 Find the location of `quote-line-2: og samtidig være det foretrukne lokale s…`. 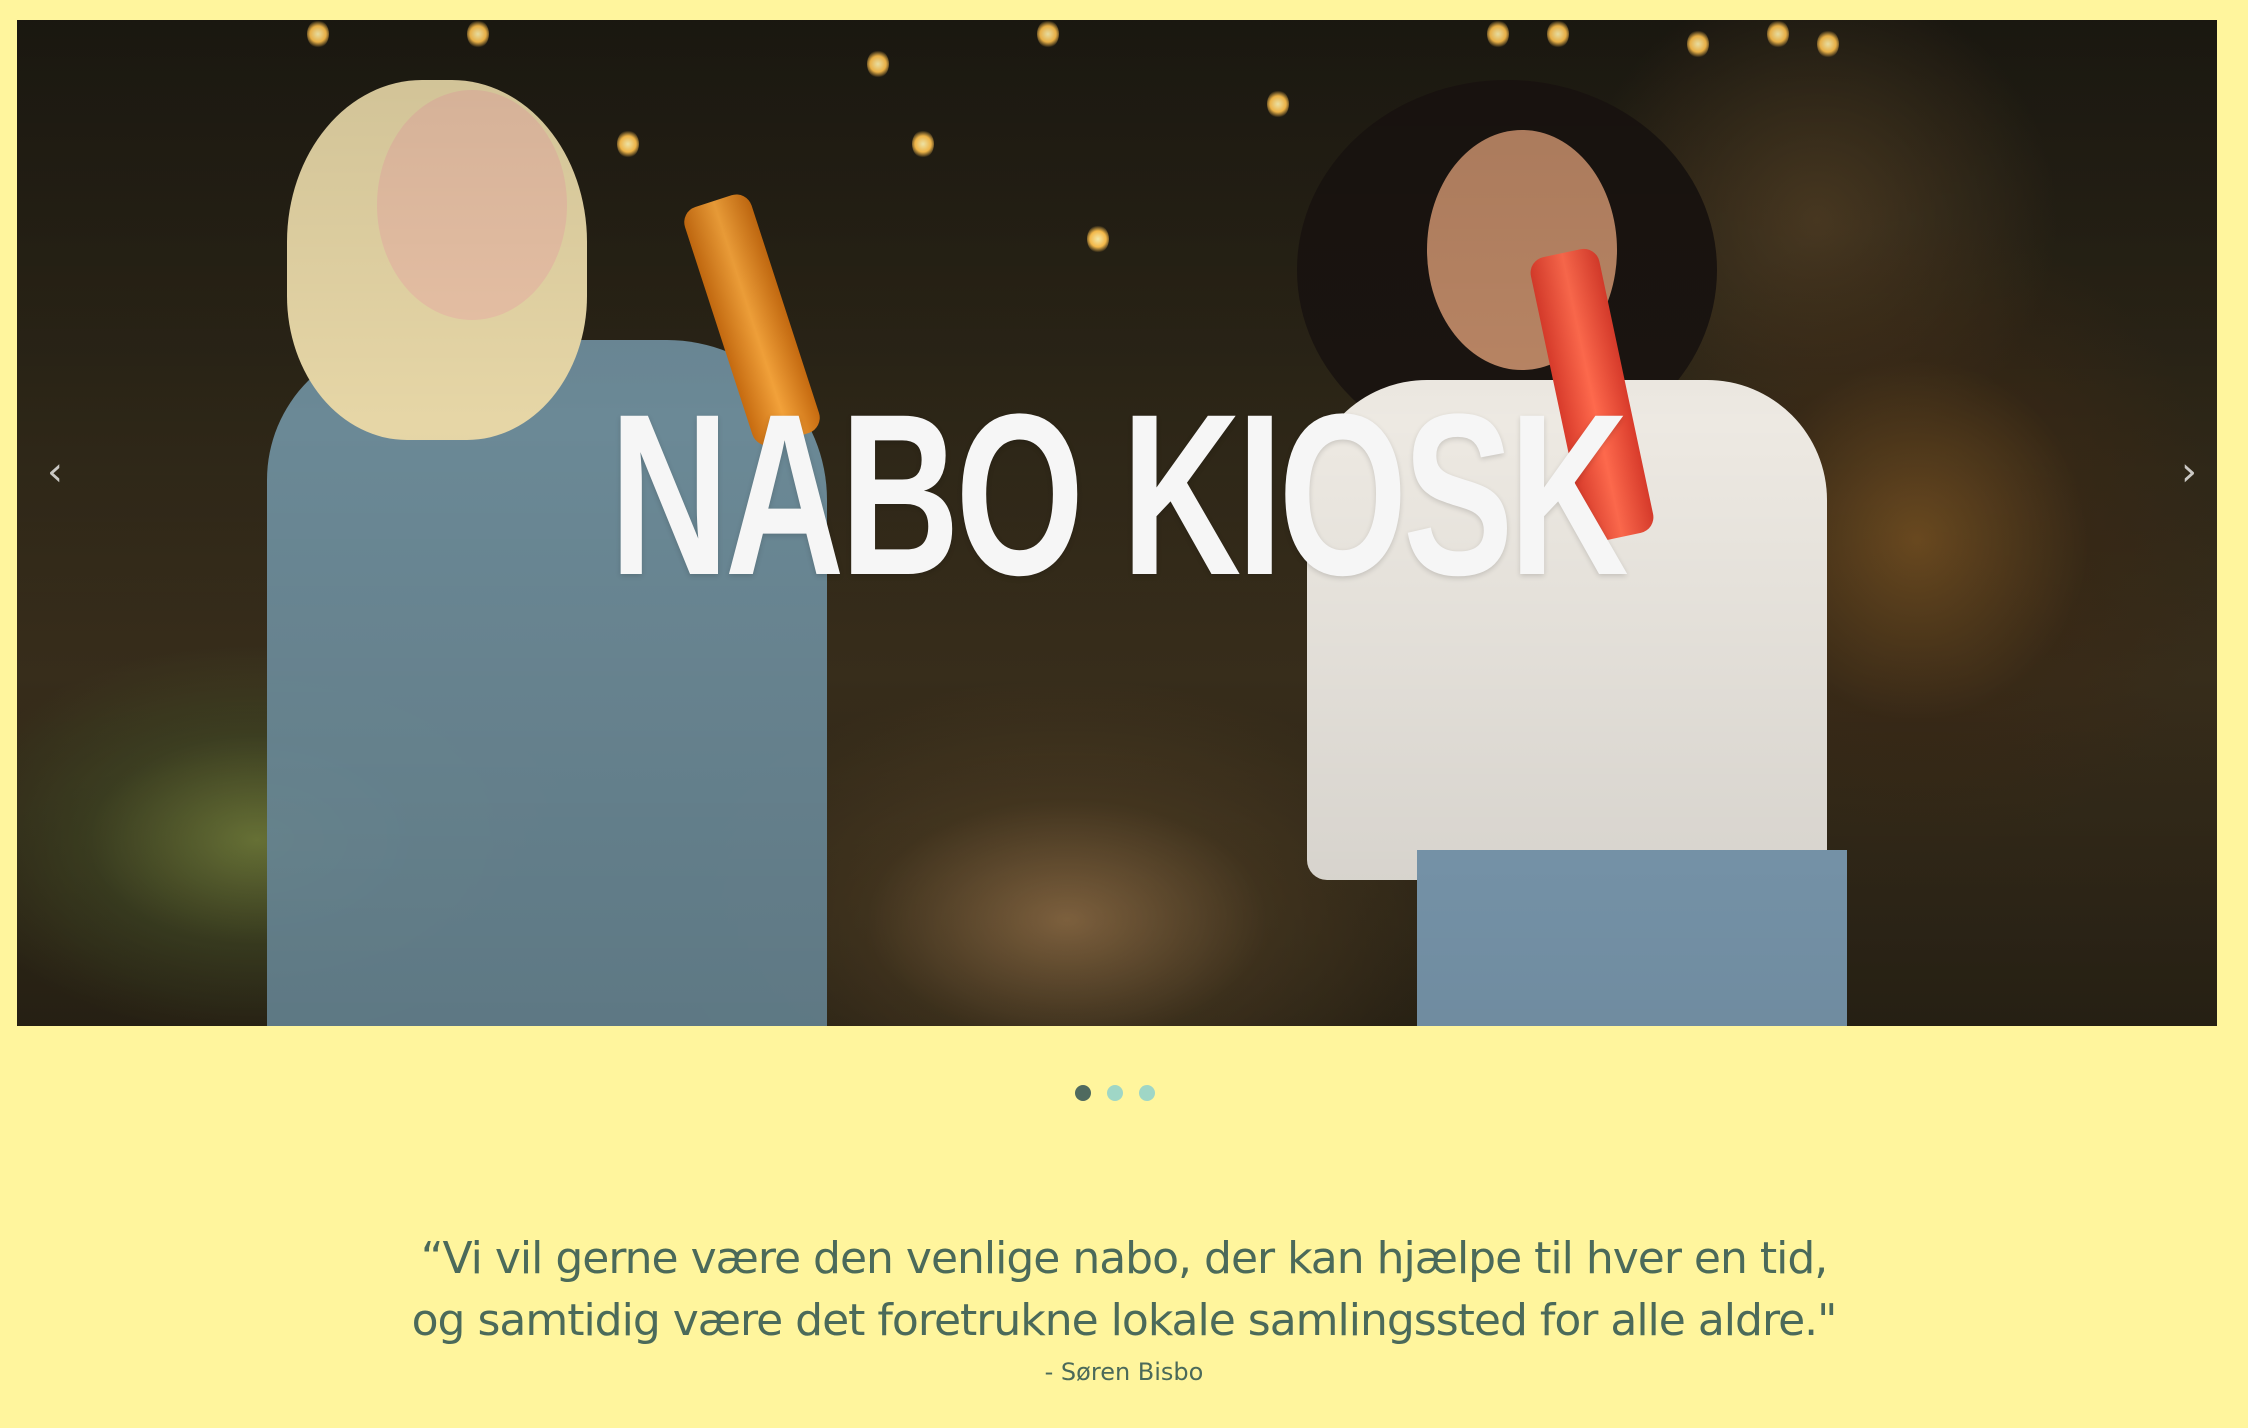

quote-line-2: og samtidig være det foretrukne lokale s… is located at coordinates (1124, 1320).